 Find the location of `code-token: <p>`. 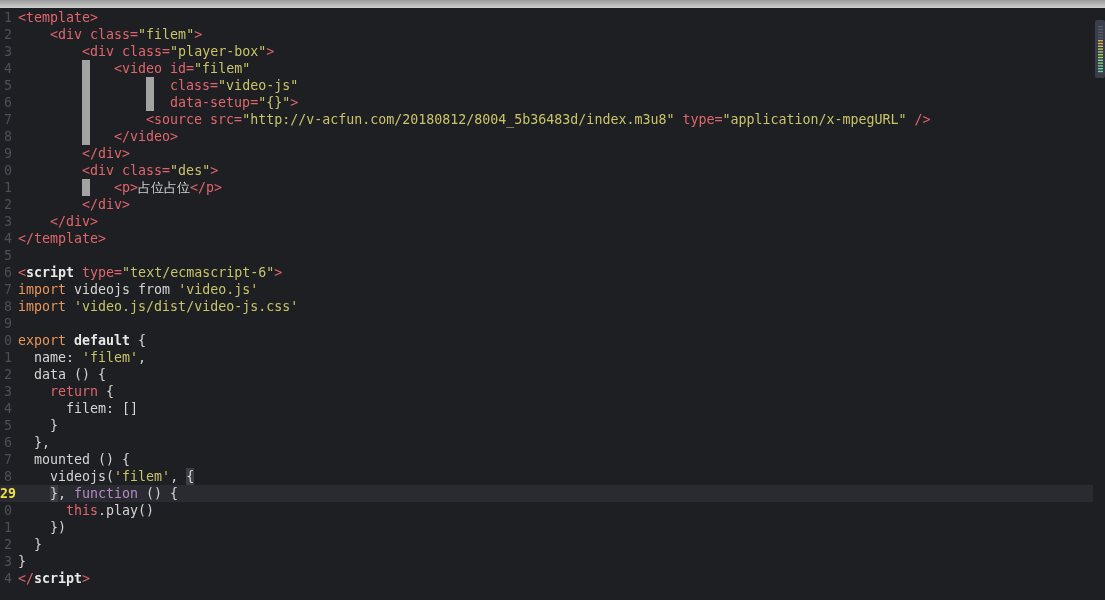

code-token: <p> is located at coordinates (126, 187).